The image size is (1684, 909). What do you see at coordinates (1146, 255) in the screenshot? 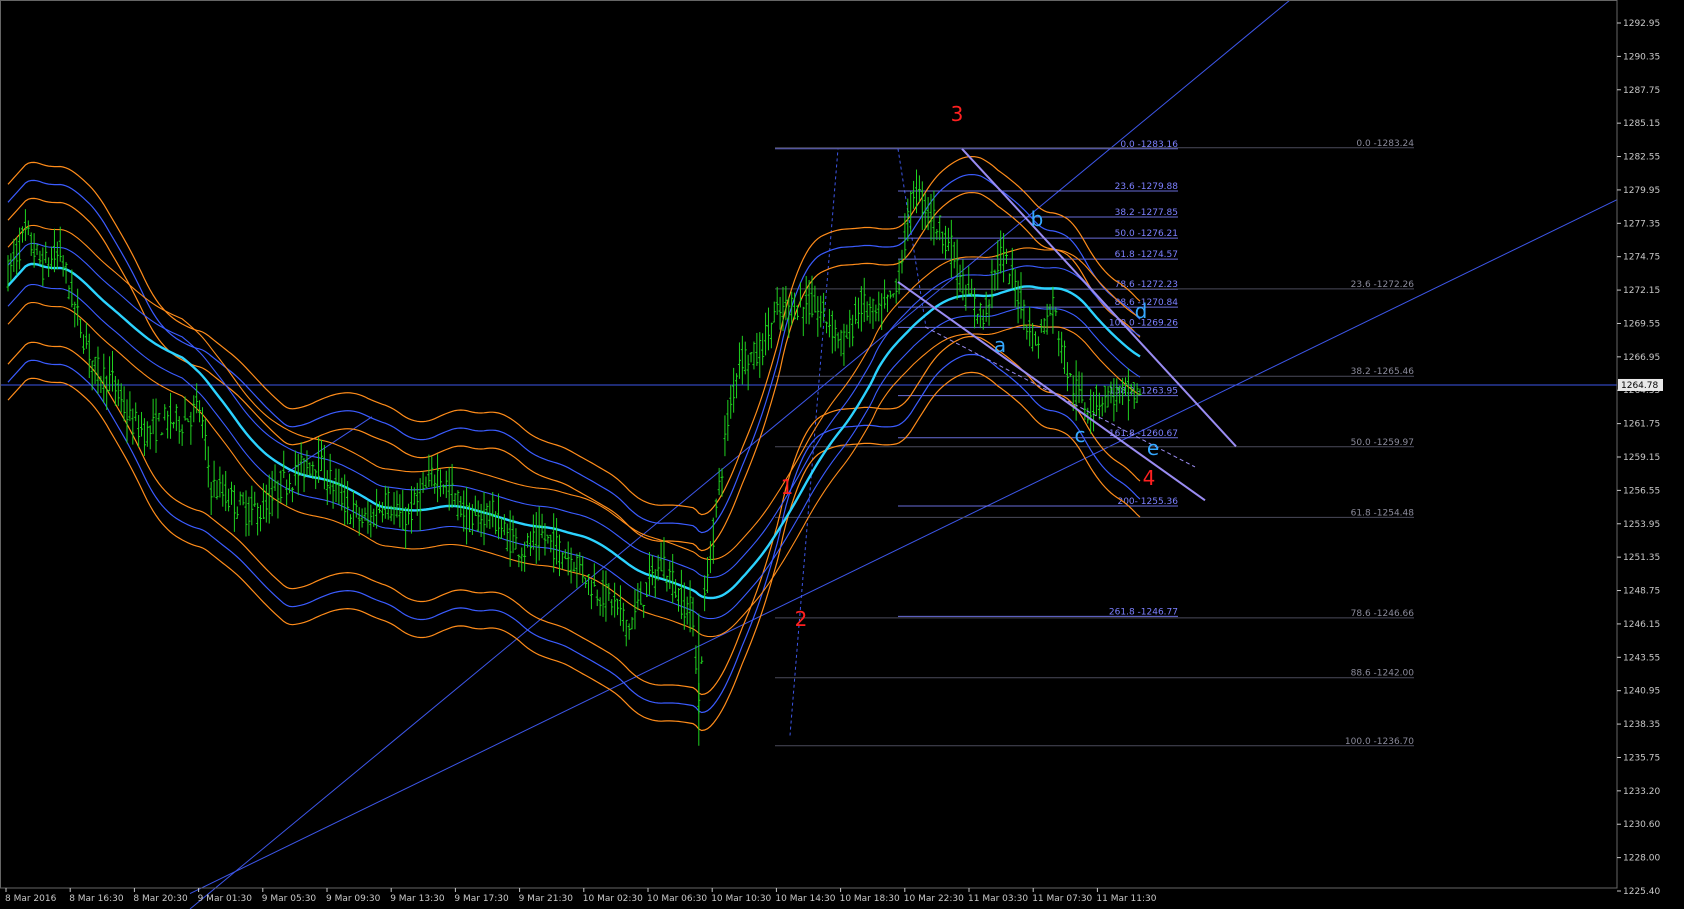
I see `fib-level-label: 61.8 -1274.57` at bounding box center [1146, 255].